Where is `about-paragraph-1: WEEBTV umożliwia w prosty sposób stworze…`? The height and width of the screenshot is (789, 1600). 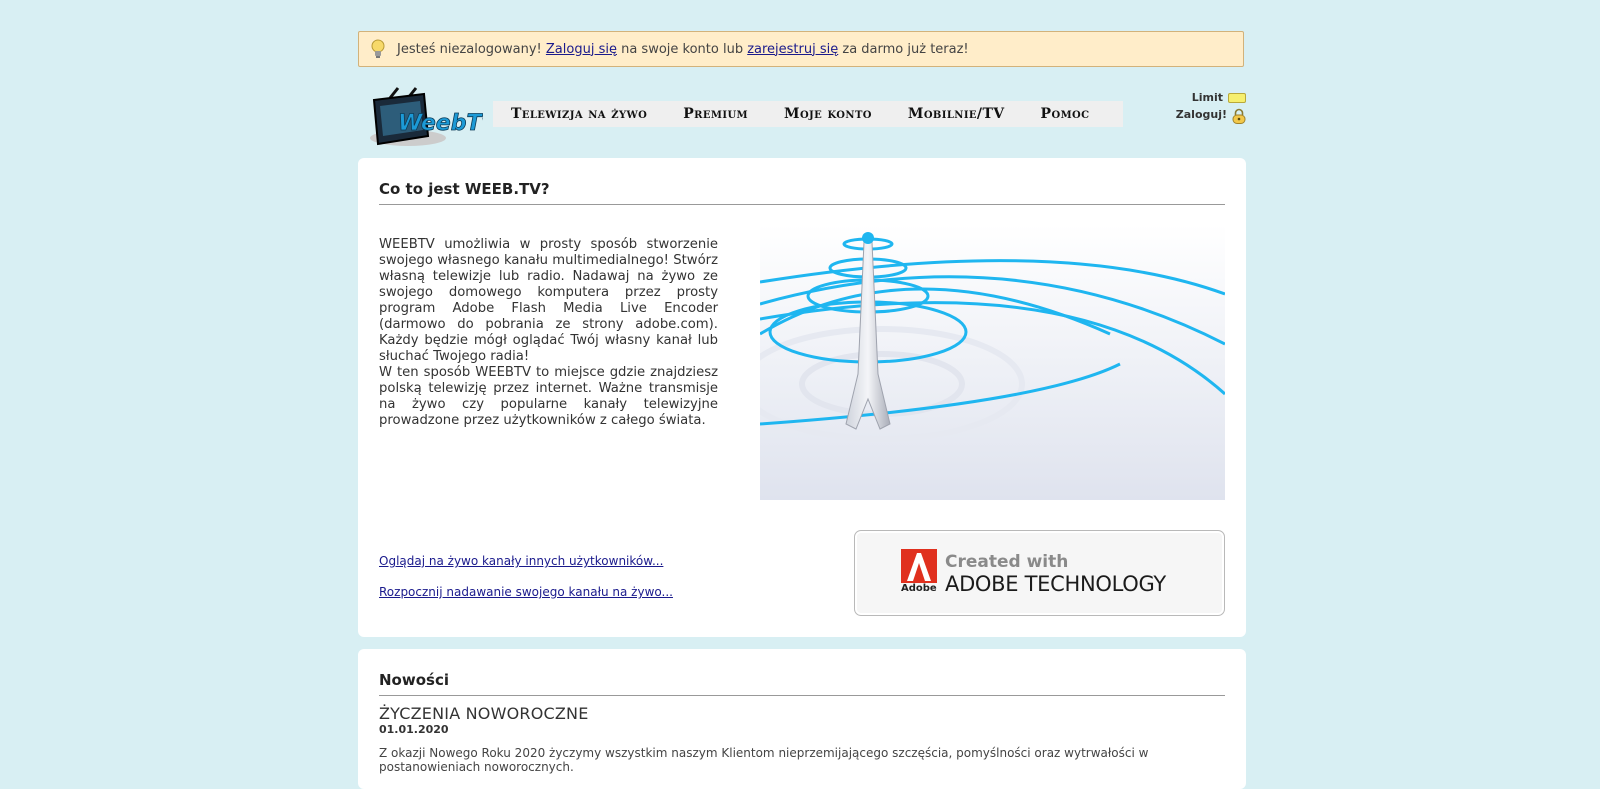
about-paragraph-1: WEEBTV umożliwia w prosty sposób stworze… is located at coordinates (548, 300).